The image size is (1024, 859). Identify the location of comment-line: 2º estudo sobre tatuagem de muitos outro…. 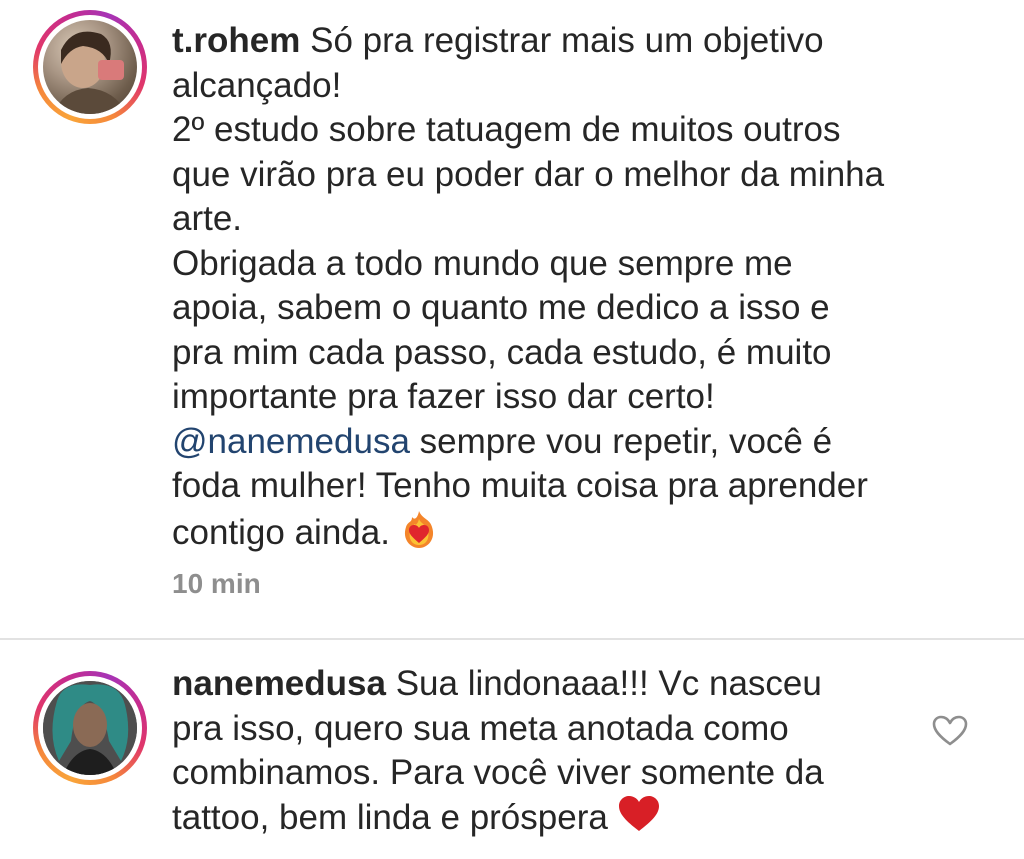
(506, 129).